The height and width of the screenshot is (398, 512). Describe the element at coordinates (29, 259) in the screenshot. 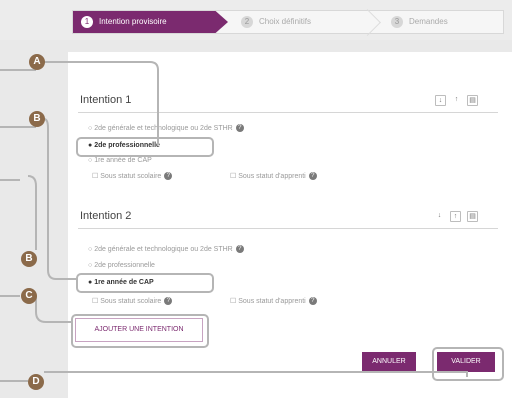

I see `callout-badge-b2: B` at that location.